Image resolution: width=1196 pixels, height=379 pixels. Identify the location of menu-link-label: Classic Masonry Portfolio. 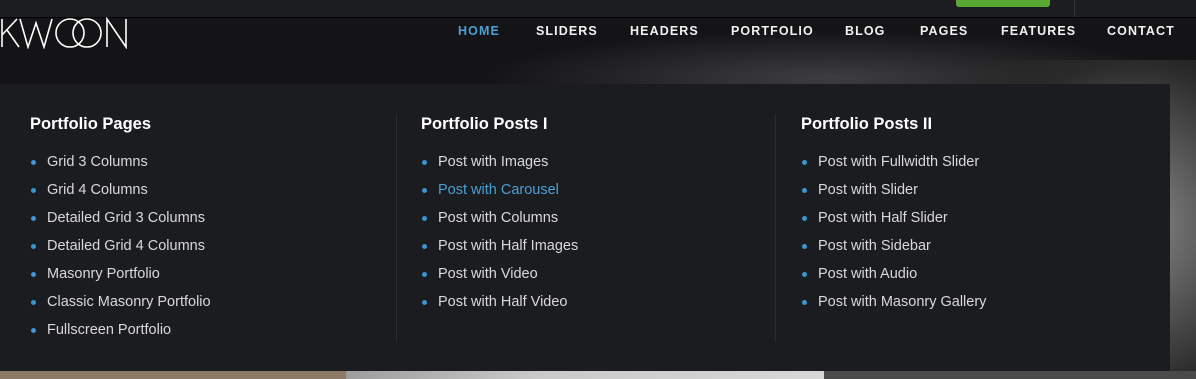
(129, 302).